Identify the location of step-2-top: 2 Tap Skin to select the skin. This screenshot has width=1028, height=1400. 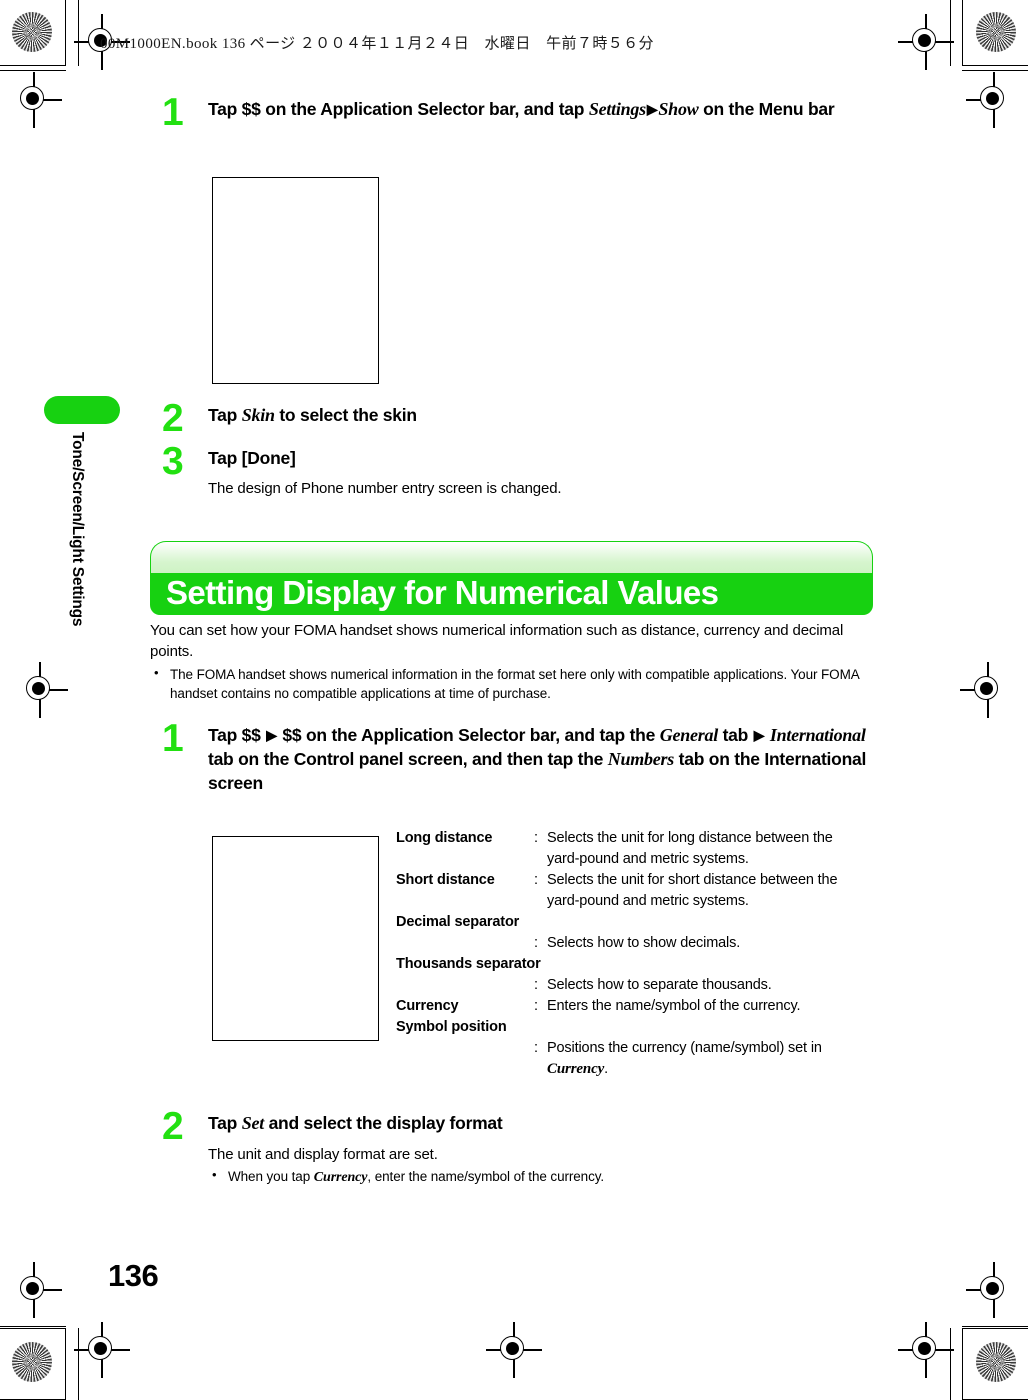
(520, 418).